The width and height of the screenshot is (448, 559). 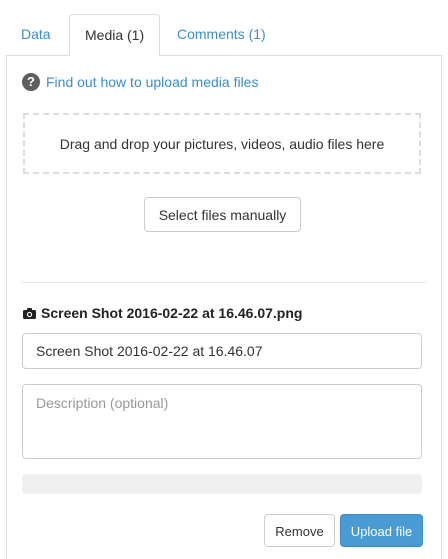 I want to click on tab-data: Data, so click(x=36, y=34).